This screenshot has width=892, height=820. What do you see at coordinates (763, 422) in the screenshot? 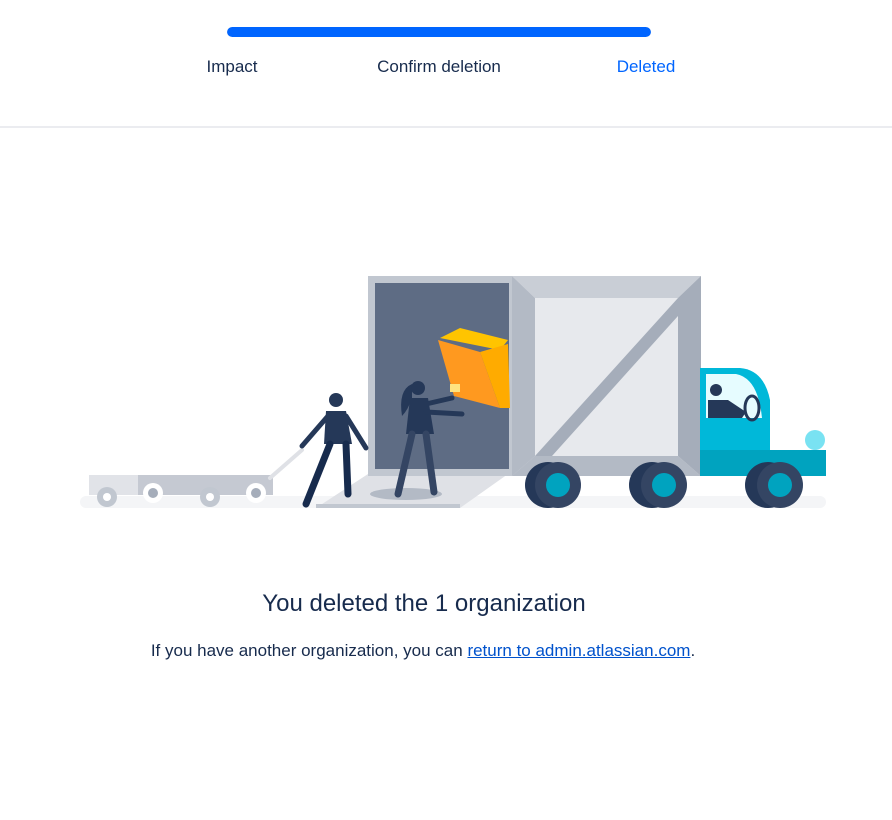
I see `truck-cab` at bounding box center [763, 422].